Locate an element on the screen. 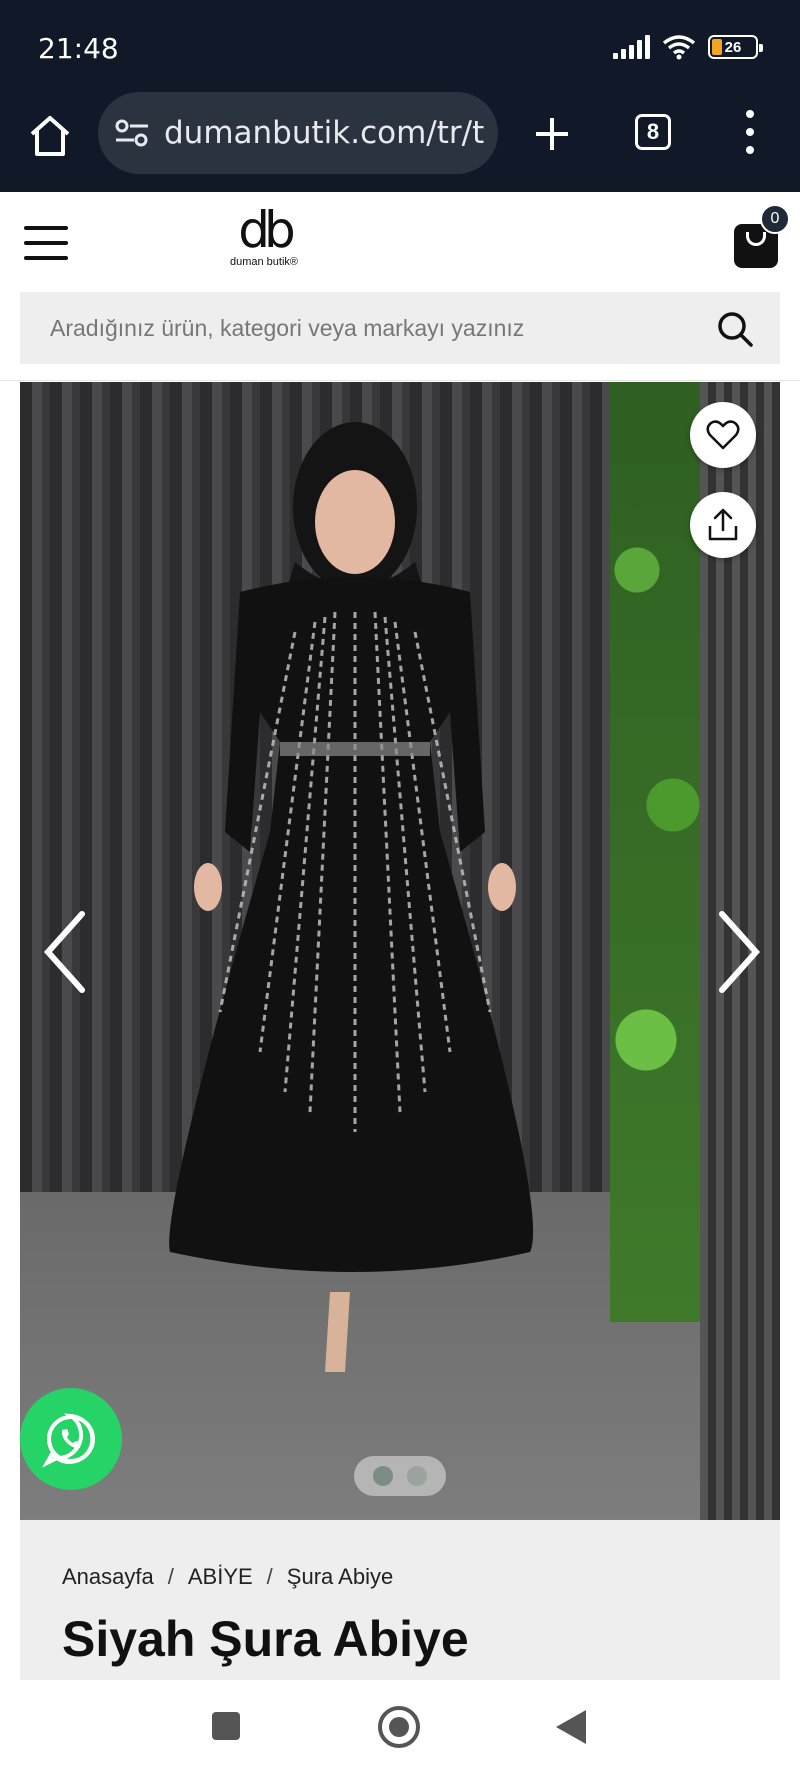  site-header: db duman butik® 0 is located at coordinates (400, 242).